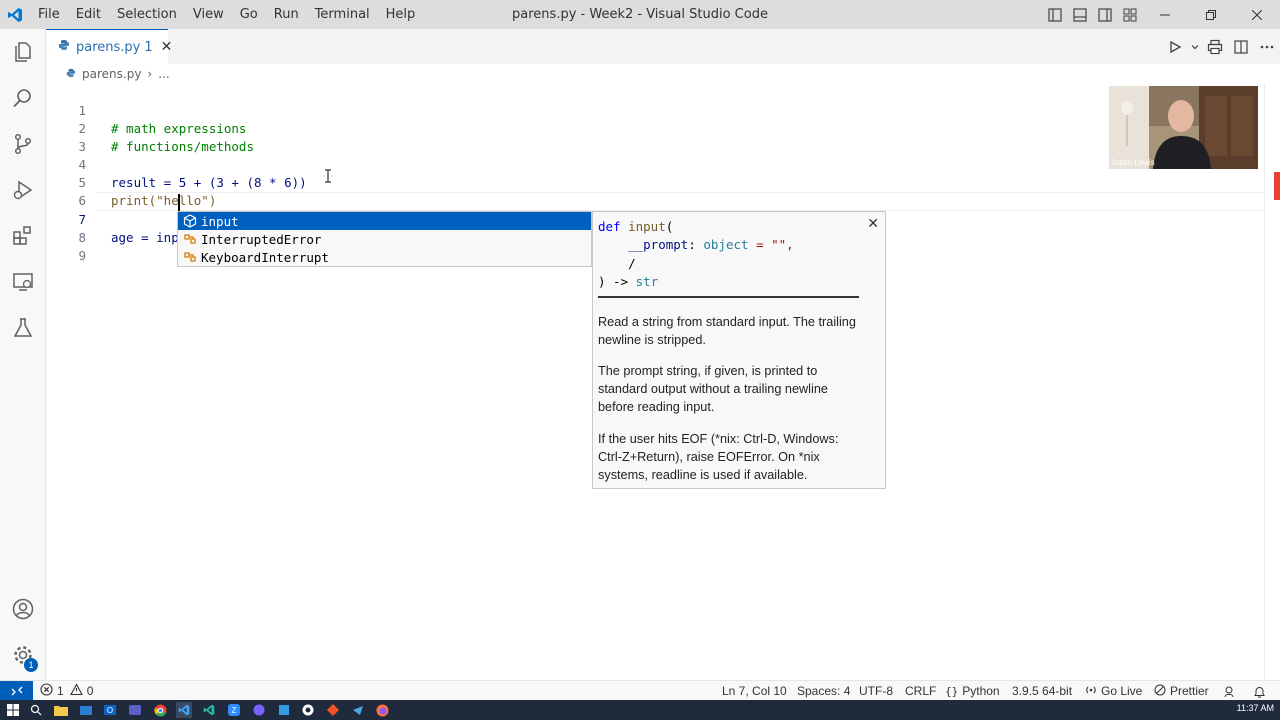 This screenshot has height=720, width=1280. Describe the element at coordinates (617, 282) in the screenshot. I see `sig-return-arrow: ) ->` at that location.